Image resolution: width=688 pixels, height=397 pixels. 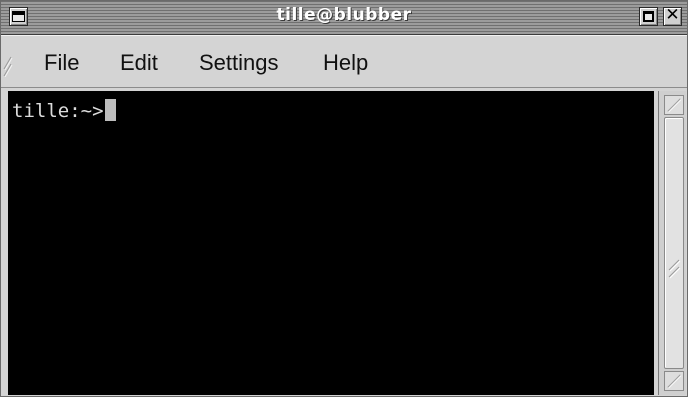 What do you see at coordinates (344, 15) in the screenshot?
I see `window-title: tille@blubber` at bounding box center [344, 15].